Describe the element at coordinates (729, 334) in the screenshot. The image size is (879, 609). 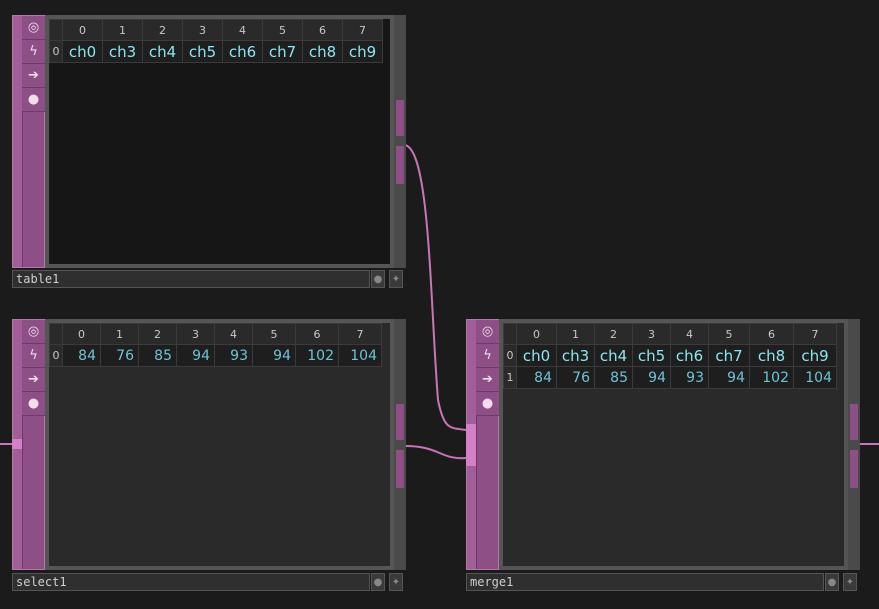
I see `column-header: 5` at that location.